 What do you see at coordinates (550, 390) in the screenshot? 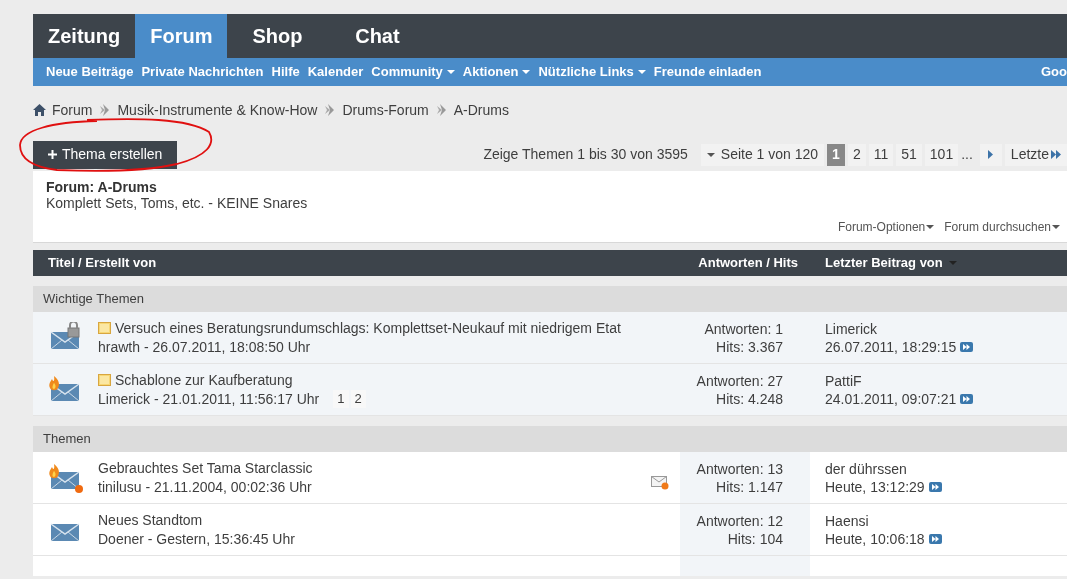
I see `thread-row: Schablone zur Kaufberatung Limerick - 21.01.2011, 11:56:17 Uhr 1 2 Antworten: 27 Hits: 4.248 PattiF 24.01.2011, 09:07:21` at bounding box center [550, 390].